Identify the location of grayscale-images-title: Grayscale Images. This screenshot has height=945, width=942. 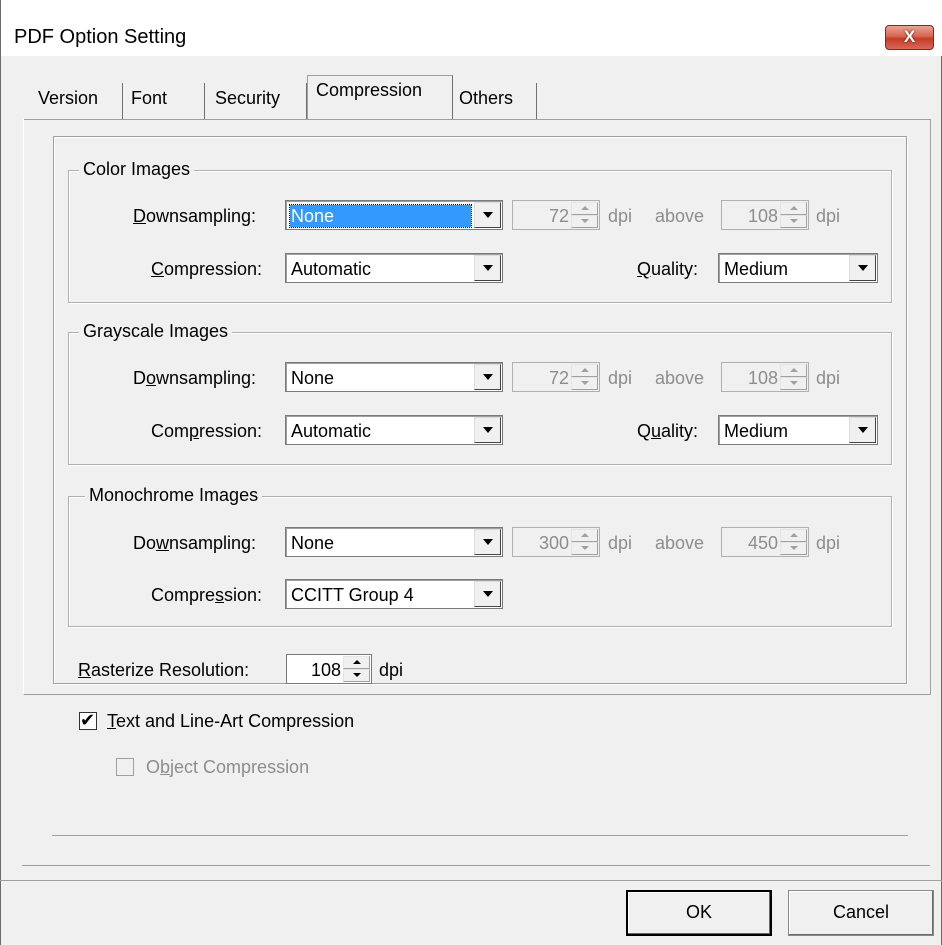
(156, 331).